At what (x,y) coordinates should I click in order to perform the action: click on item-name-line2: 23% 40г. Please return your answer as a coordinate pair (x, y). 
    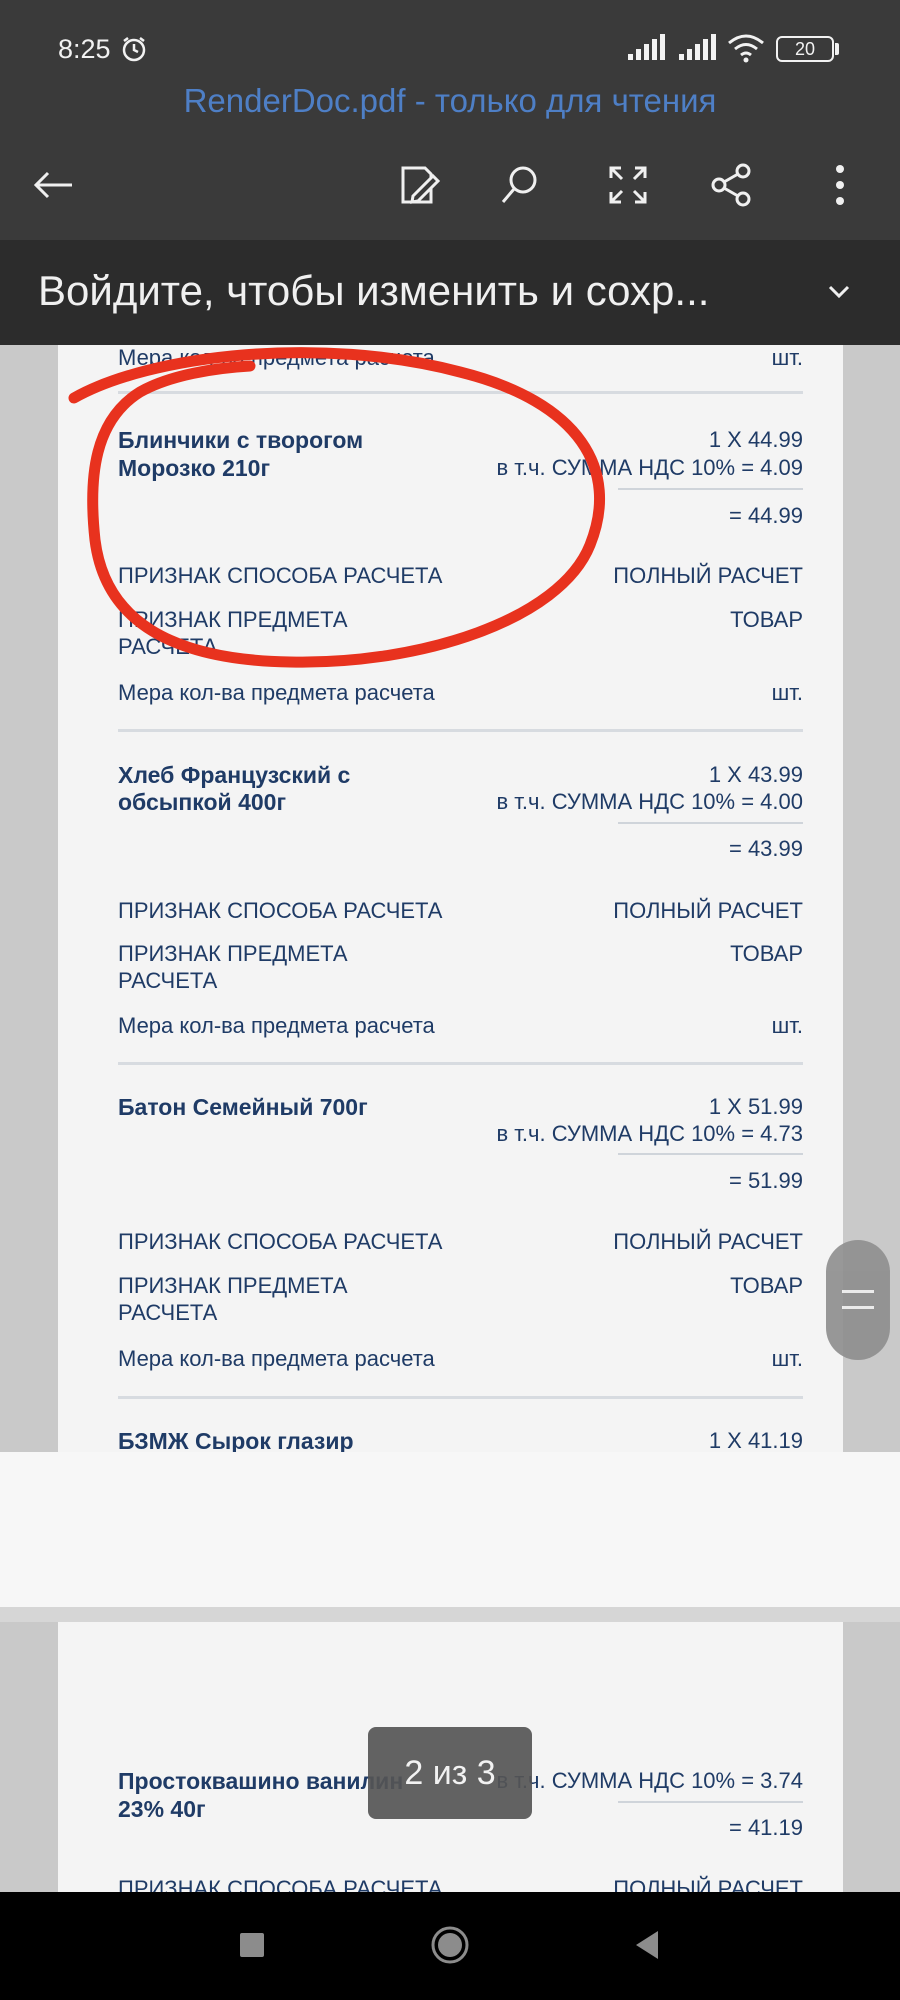
    Looking at the image, I should click on (162, 1809).